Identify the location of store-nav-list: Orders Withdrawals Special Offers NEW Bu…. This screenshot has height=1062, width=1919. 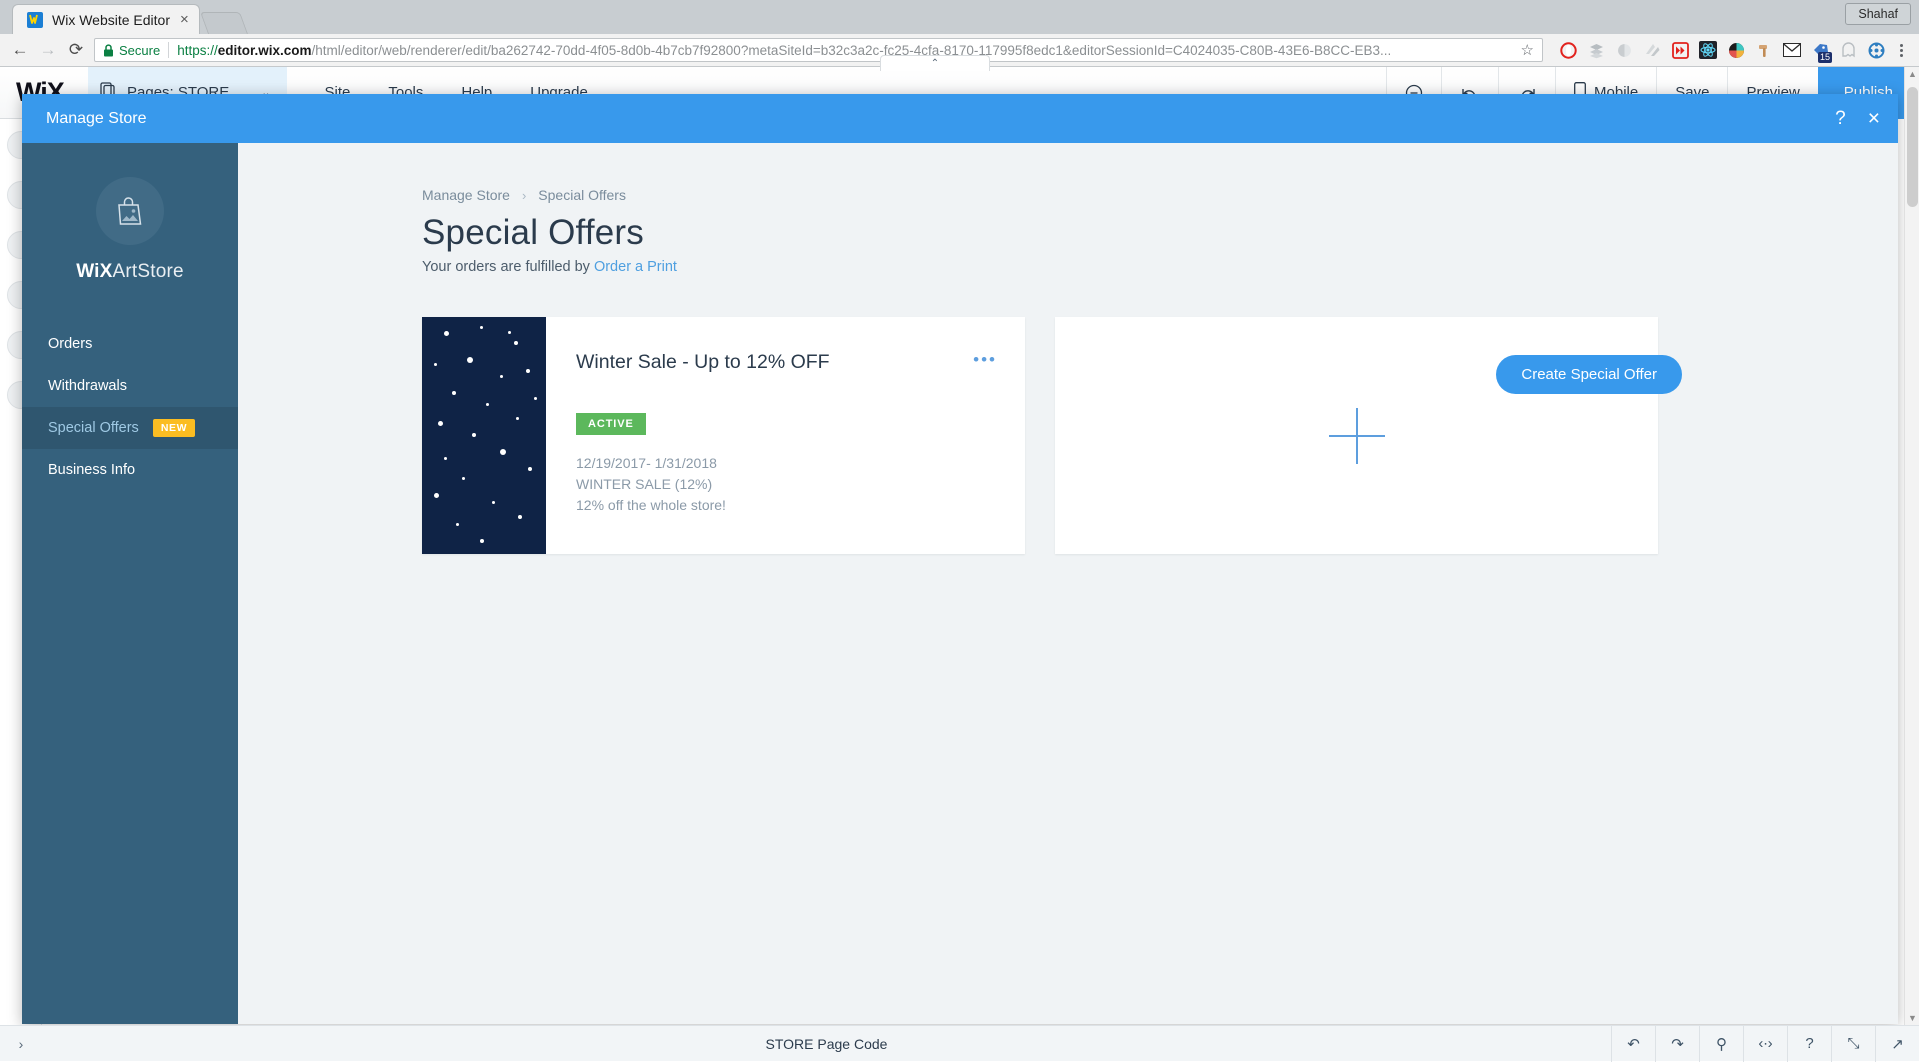
(130, 407).